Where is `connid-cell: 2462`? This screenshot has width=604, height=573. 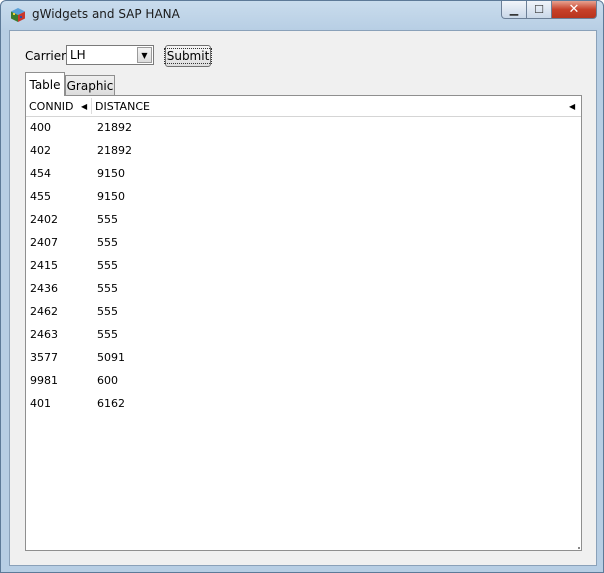
connid-cell: 2462 is located at coordinates (44, 311).